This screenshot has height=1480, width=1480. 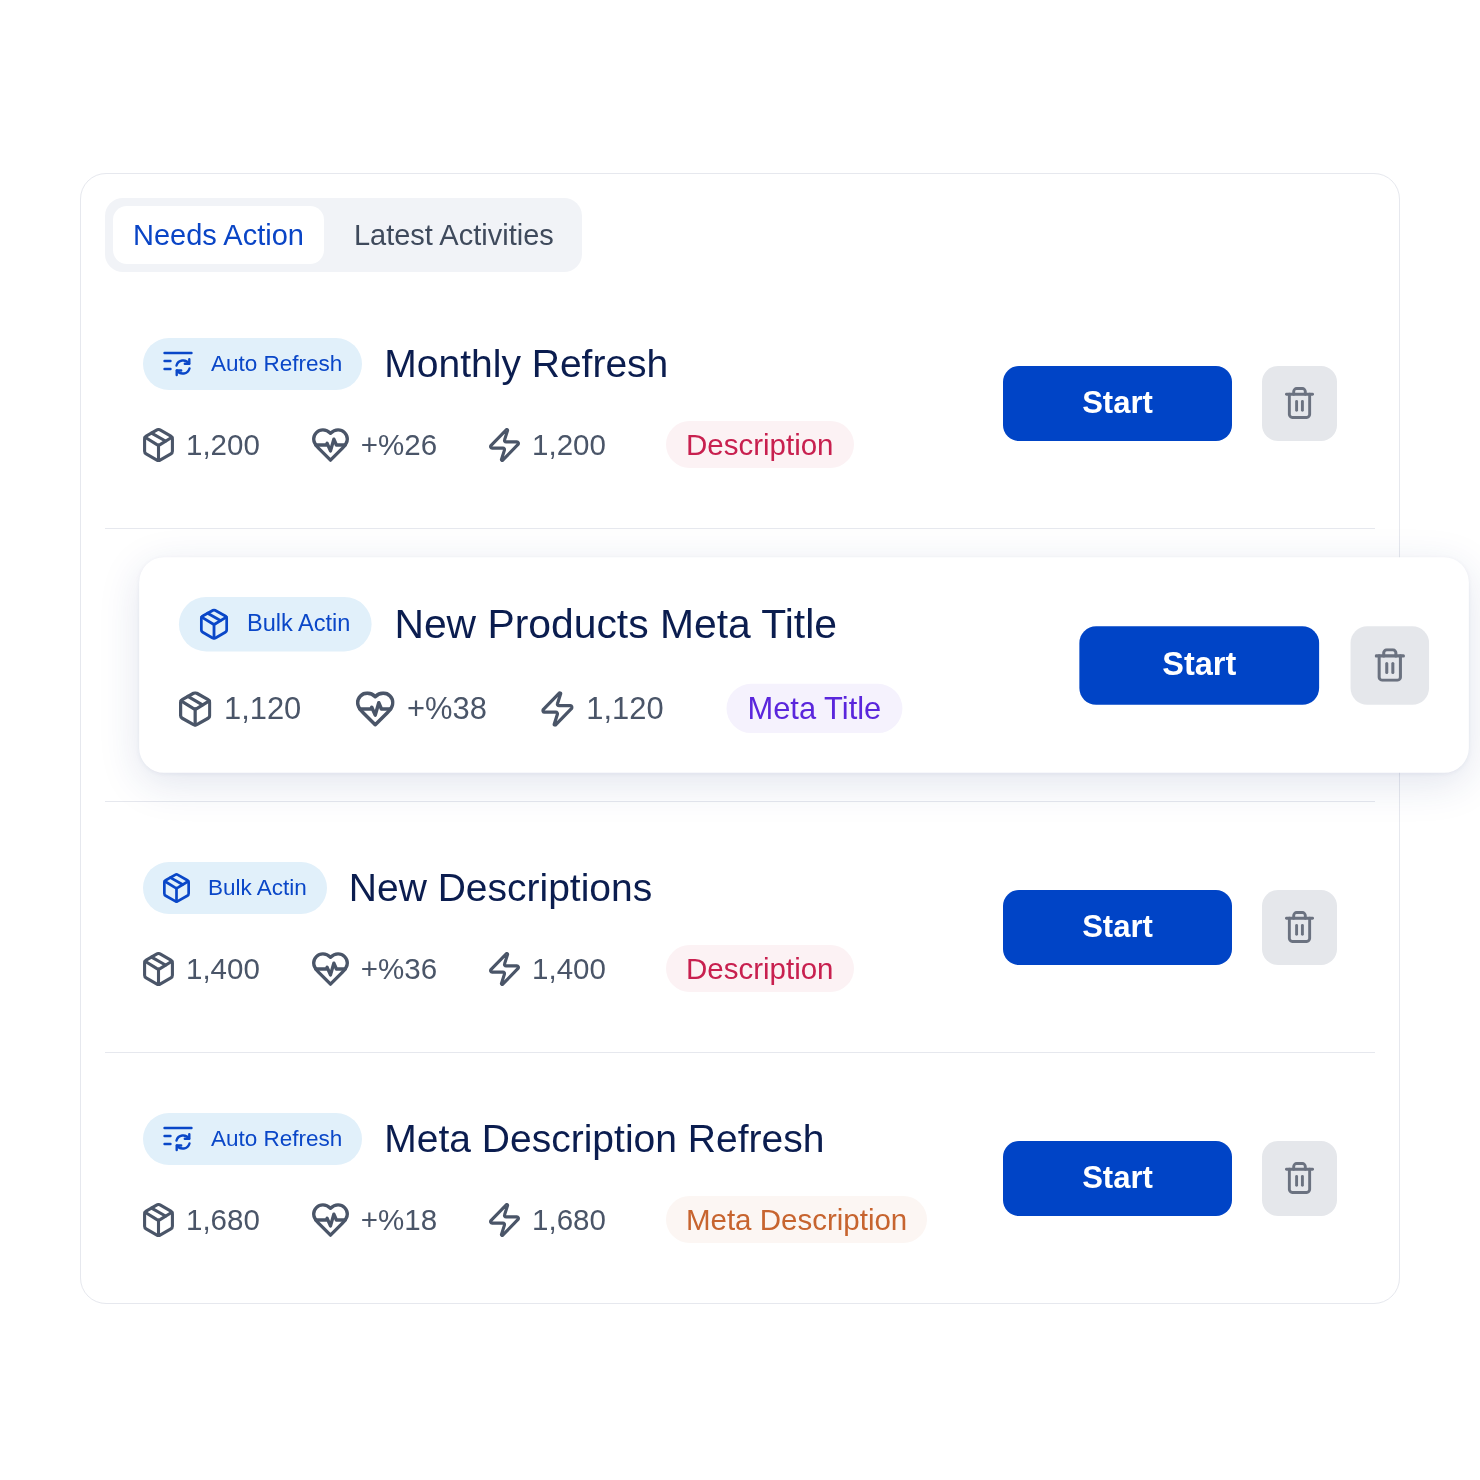 What do you see at coordinates (399, 1219) in the screenshot?
I see `stat-value: +%18` at bounding box center [399, 1219].